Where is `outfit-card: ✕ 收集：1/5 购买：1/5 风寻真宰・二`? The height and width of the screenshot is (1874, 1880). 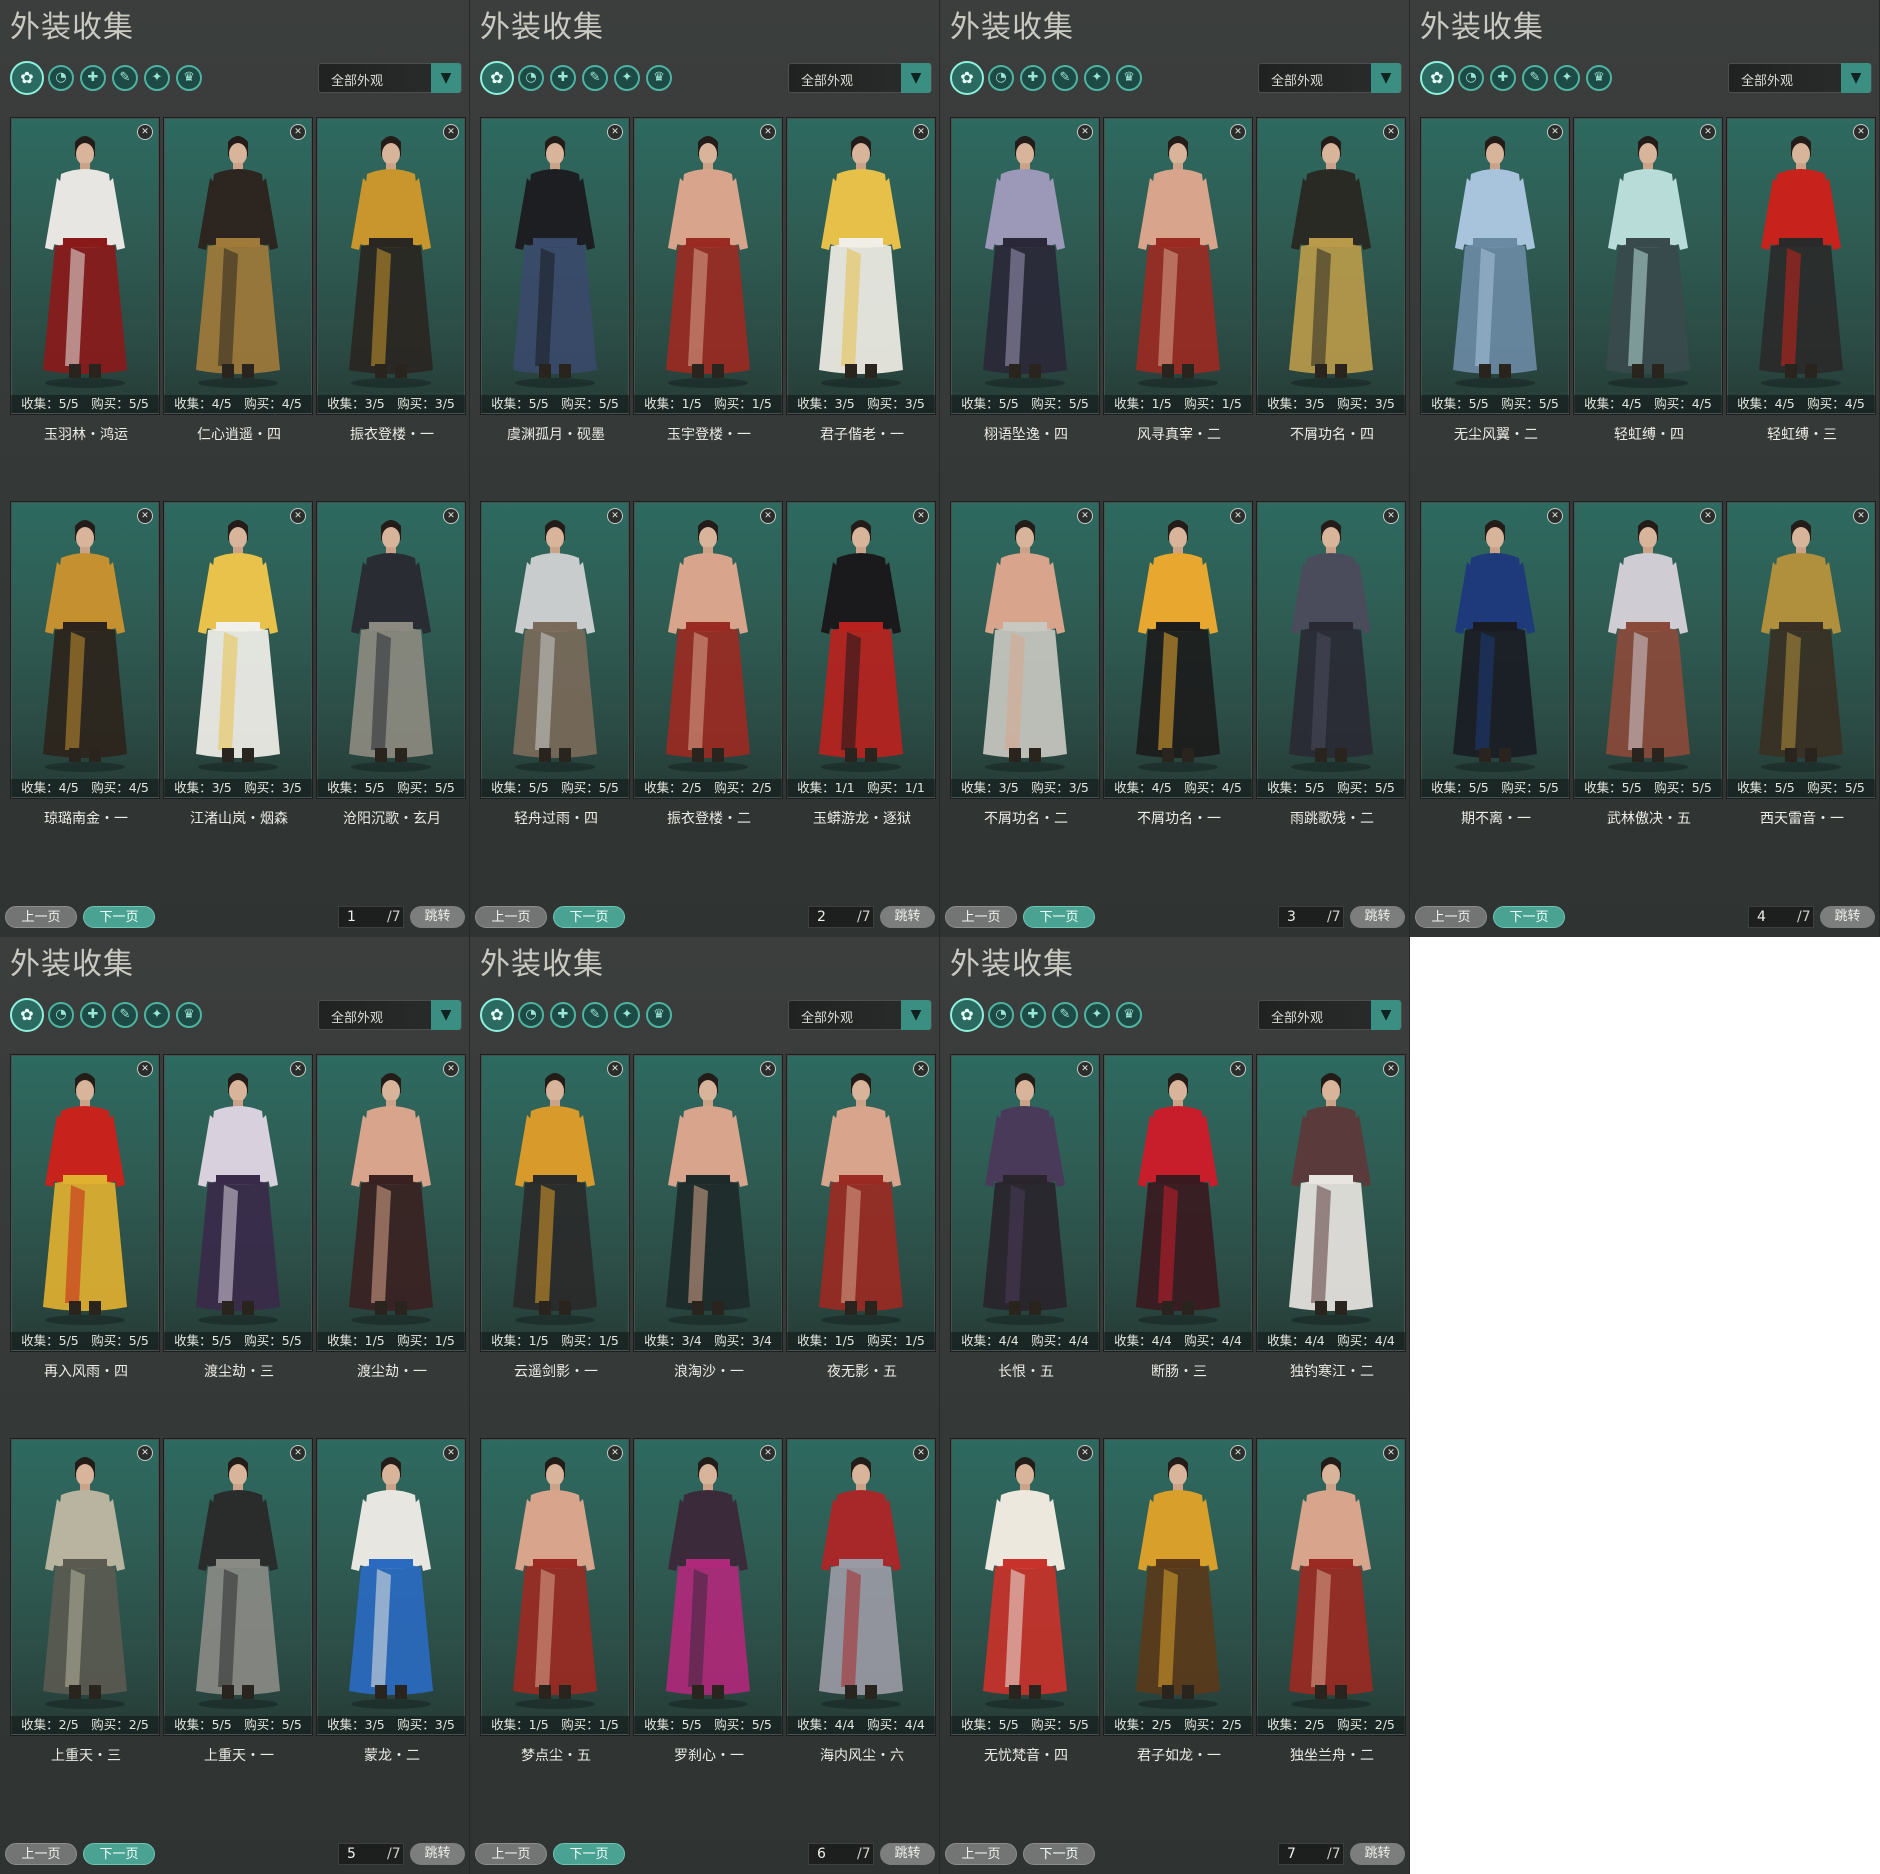
outfit-card: ✕ 收集：1/5 购买：1/5 风寻真宰・二 is located at coordinates (1178, 280).